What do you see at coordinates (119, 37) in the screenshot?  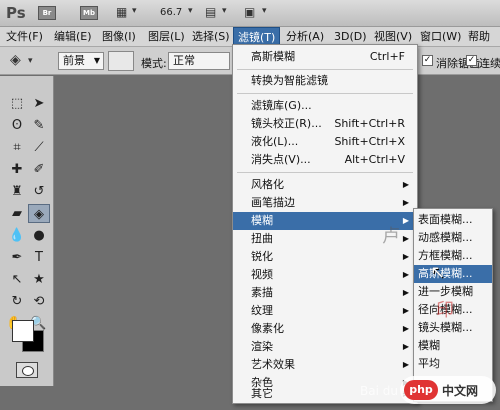 I see `menu-image: 图像(I)` at bounding box center [119, 37].